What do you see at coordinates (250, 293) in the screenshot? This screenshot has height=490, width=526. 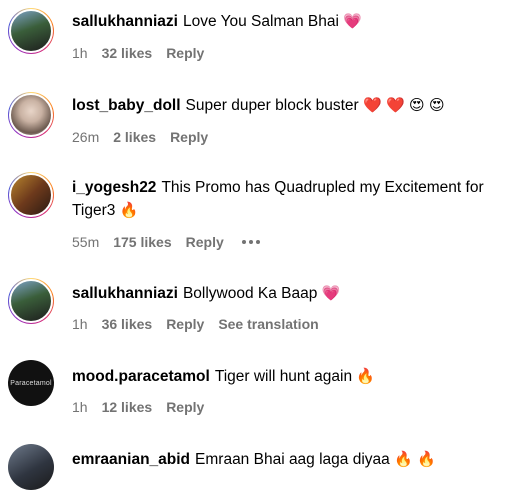 I see `comment-text: Bollywood Ka Baap` at bounding box center [250, 293].